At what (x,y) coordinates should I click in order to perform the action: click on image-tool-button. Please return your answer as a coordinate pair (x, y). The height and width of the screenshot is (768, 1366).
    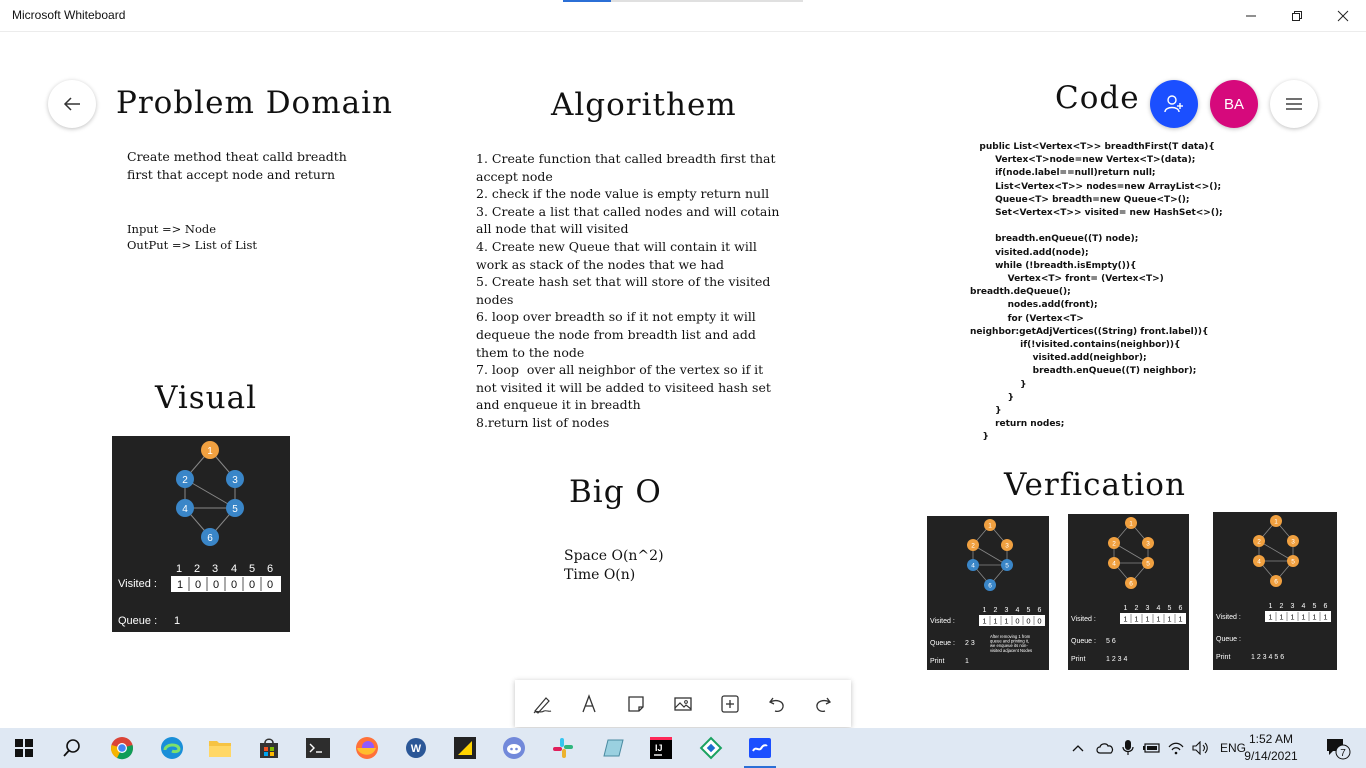
    Looking at the image, I should click on (683, 704).